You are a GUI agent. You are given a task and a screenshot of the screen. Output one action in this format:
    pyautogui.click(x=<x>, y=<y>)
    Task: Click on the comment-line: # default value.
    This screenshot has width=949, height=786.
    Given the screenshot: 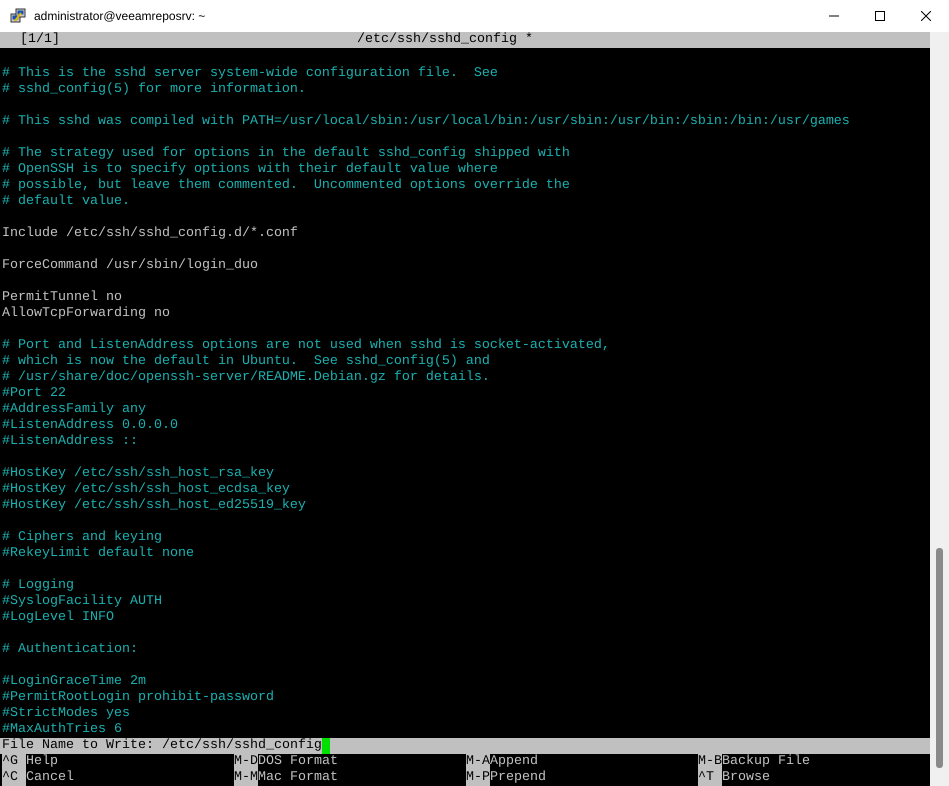 What is the action you would take?
    pyautogui.click(x=66, y=201)
    